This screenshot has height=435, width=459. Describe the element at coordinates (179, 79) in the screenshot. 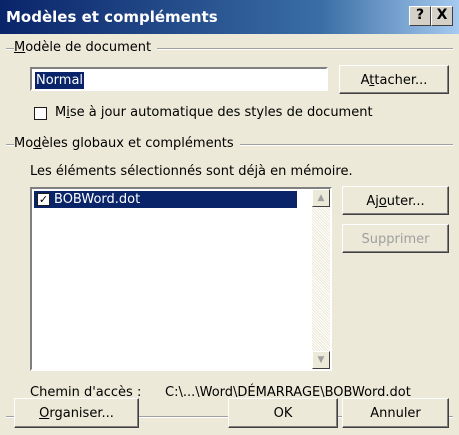

I see `template-input: Normal` at that location.